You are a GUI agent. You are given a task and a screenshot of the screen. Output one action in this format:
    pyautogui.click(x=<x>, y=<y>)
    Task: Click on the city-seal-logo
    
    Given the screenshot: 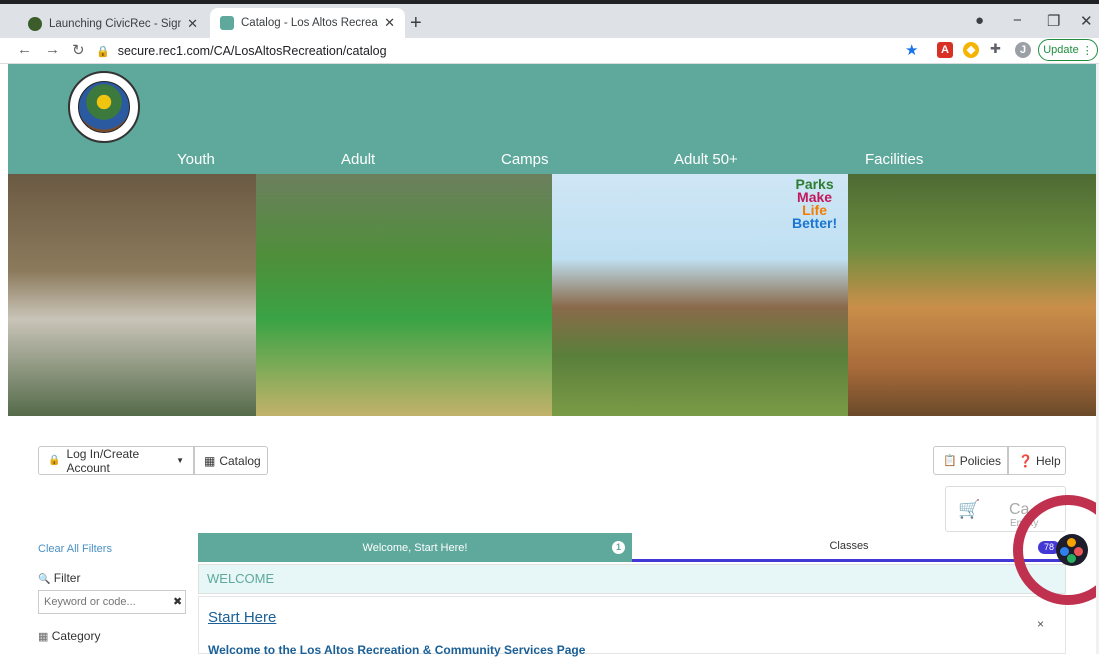 What is the action you would take?
    pyautogui.click(x=104, y=107)
    